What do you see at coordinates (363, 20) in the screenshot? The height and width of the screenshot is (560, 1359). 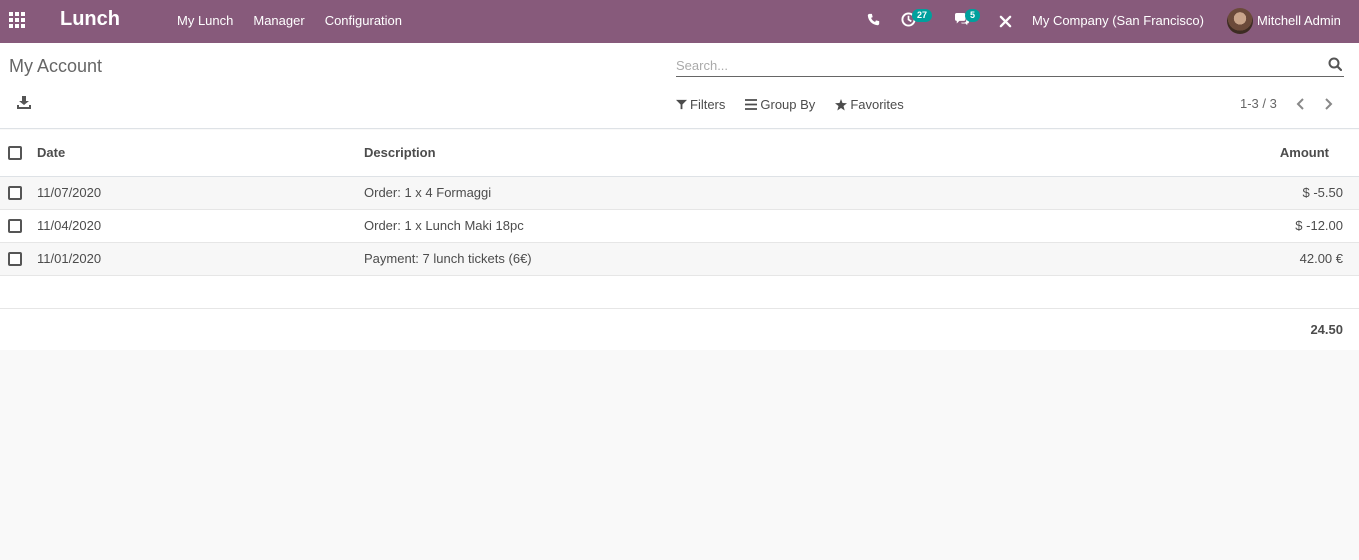 I see `menu-configuration: Configuration` at bounding box center [363, 20].